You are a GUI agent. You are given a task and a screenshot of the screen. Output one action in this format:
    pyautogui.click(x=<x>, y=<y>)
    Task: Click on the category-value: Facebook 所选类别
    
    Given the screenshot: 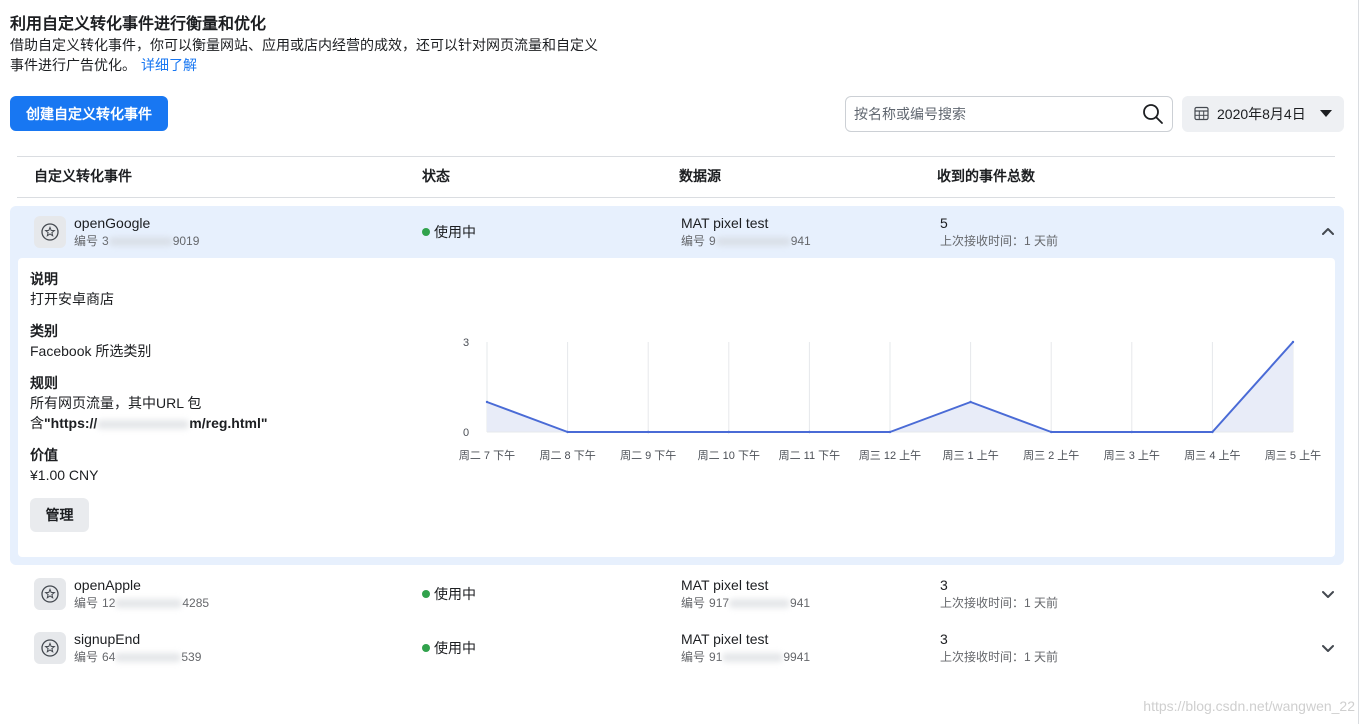 What is the action you would take?
    pyautogui.click(x=91, y=351)
    